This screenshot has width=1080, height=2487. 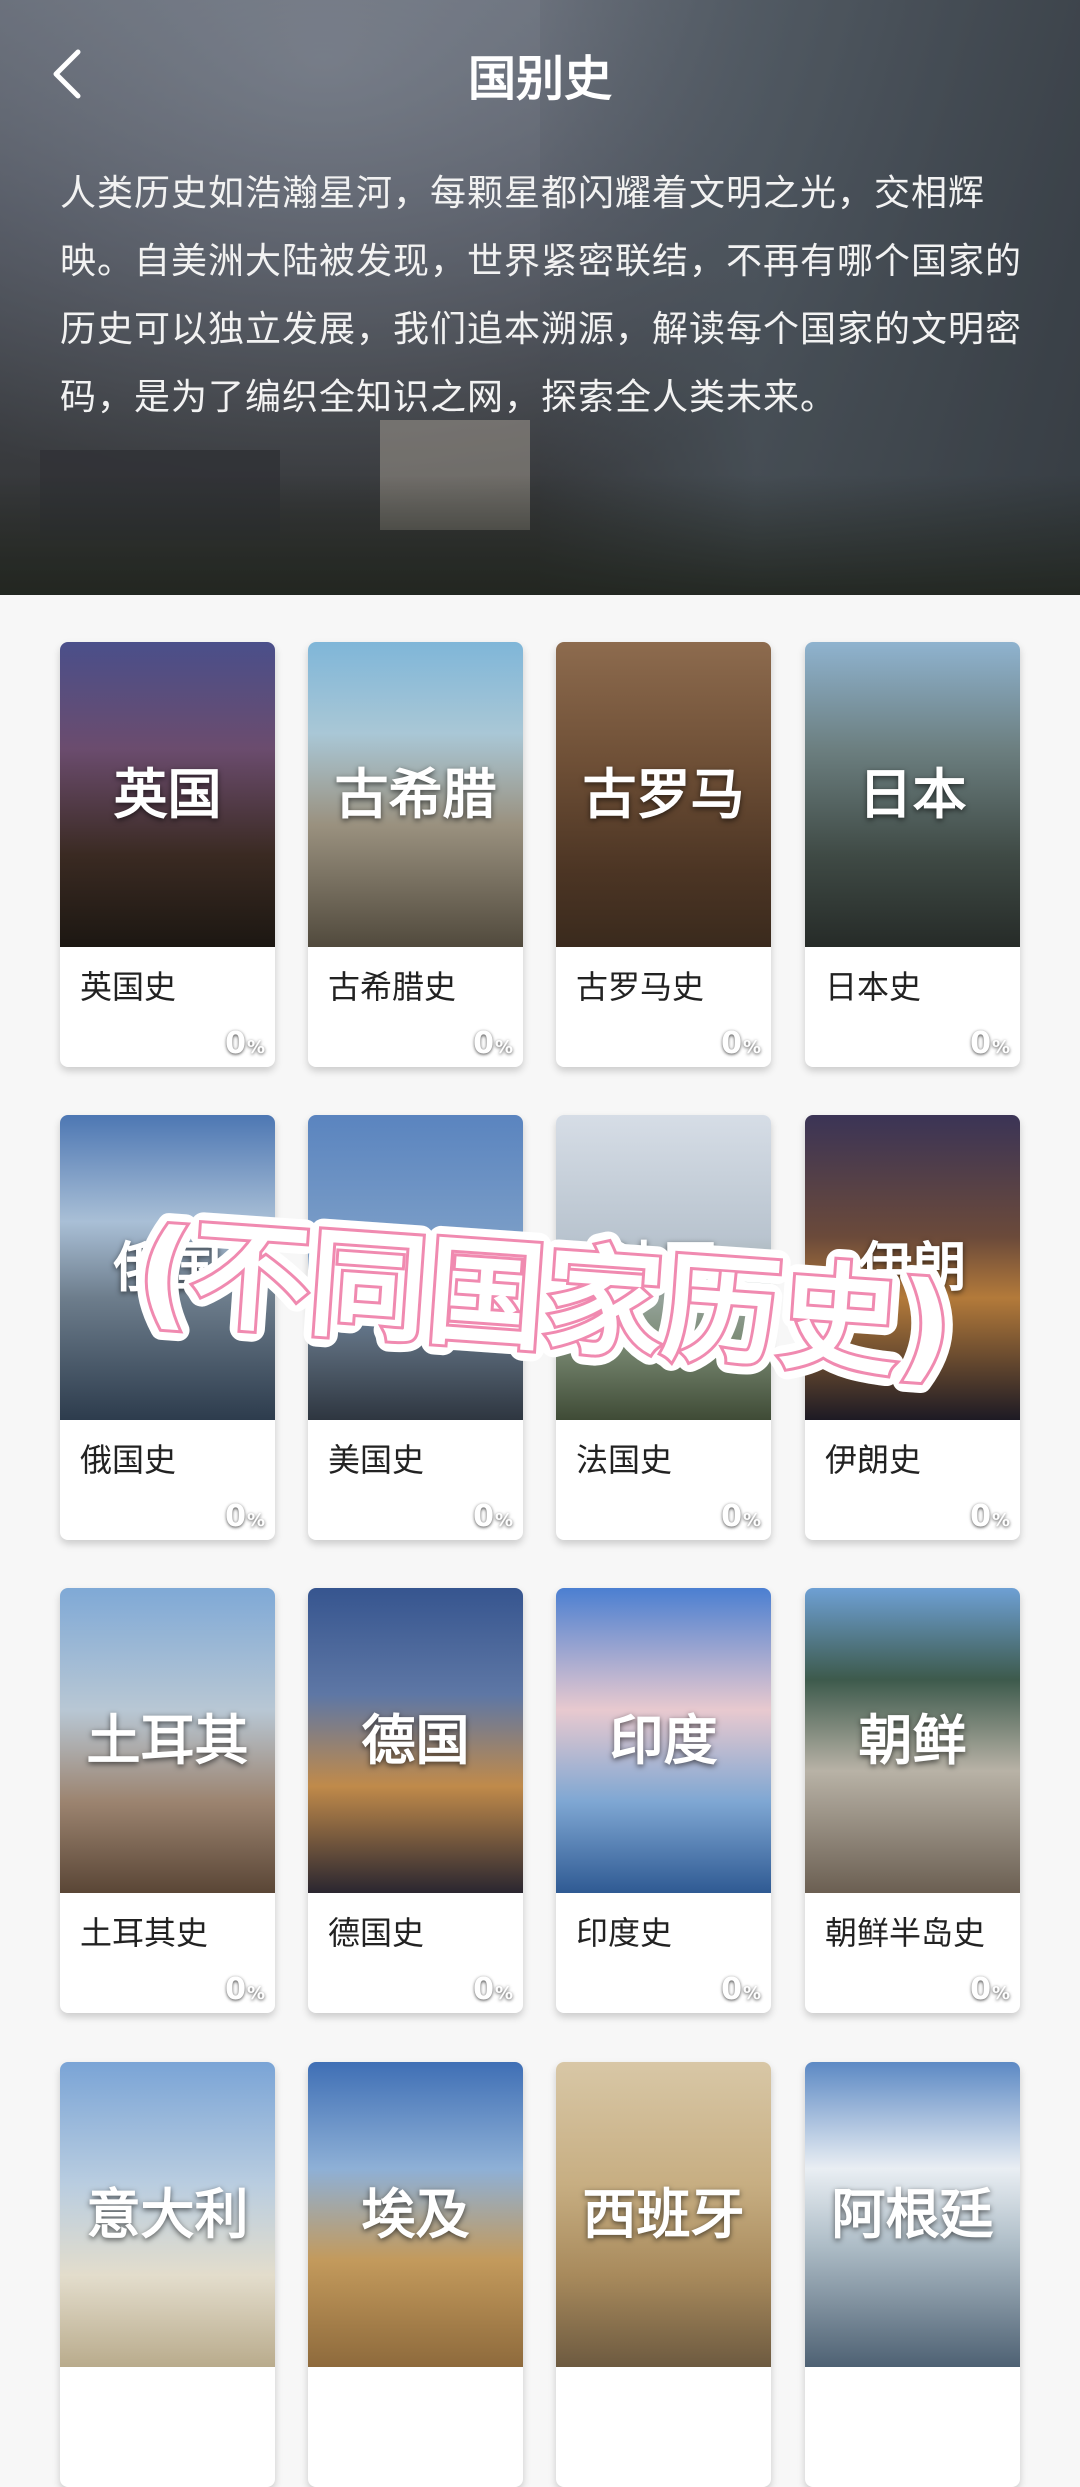 I want to click on country-card: 日本 0% 日本史, so click(x=912, y=854).